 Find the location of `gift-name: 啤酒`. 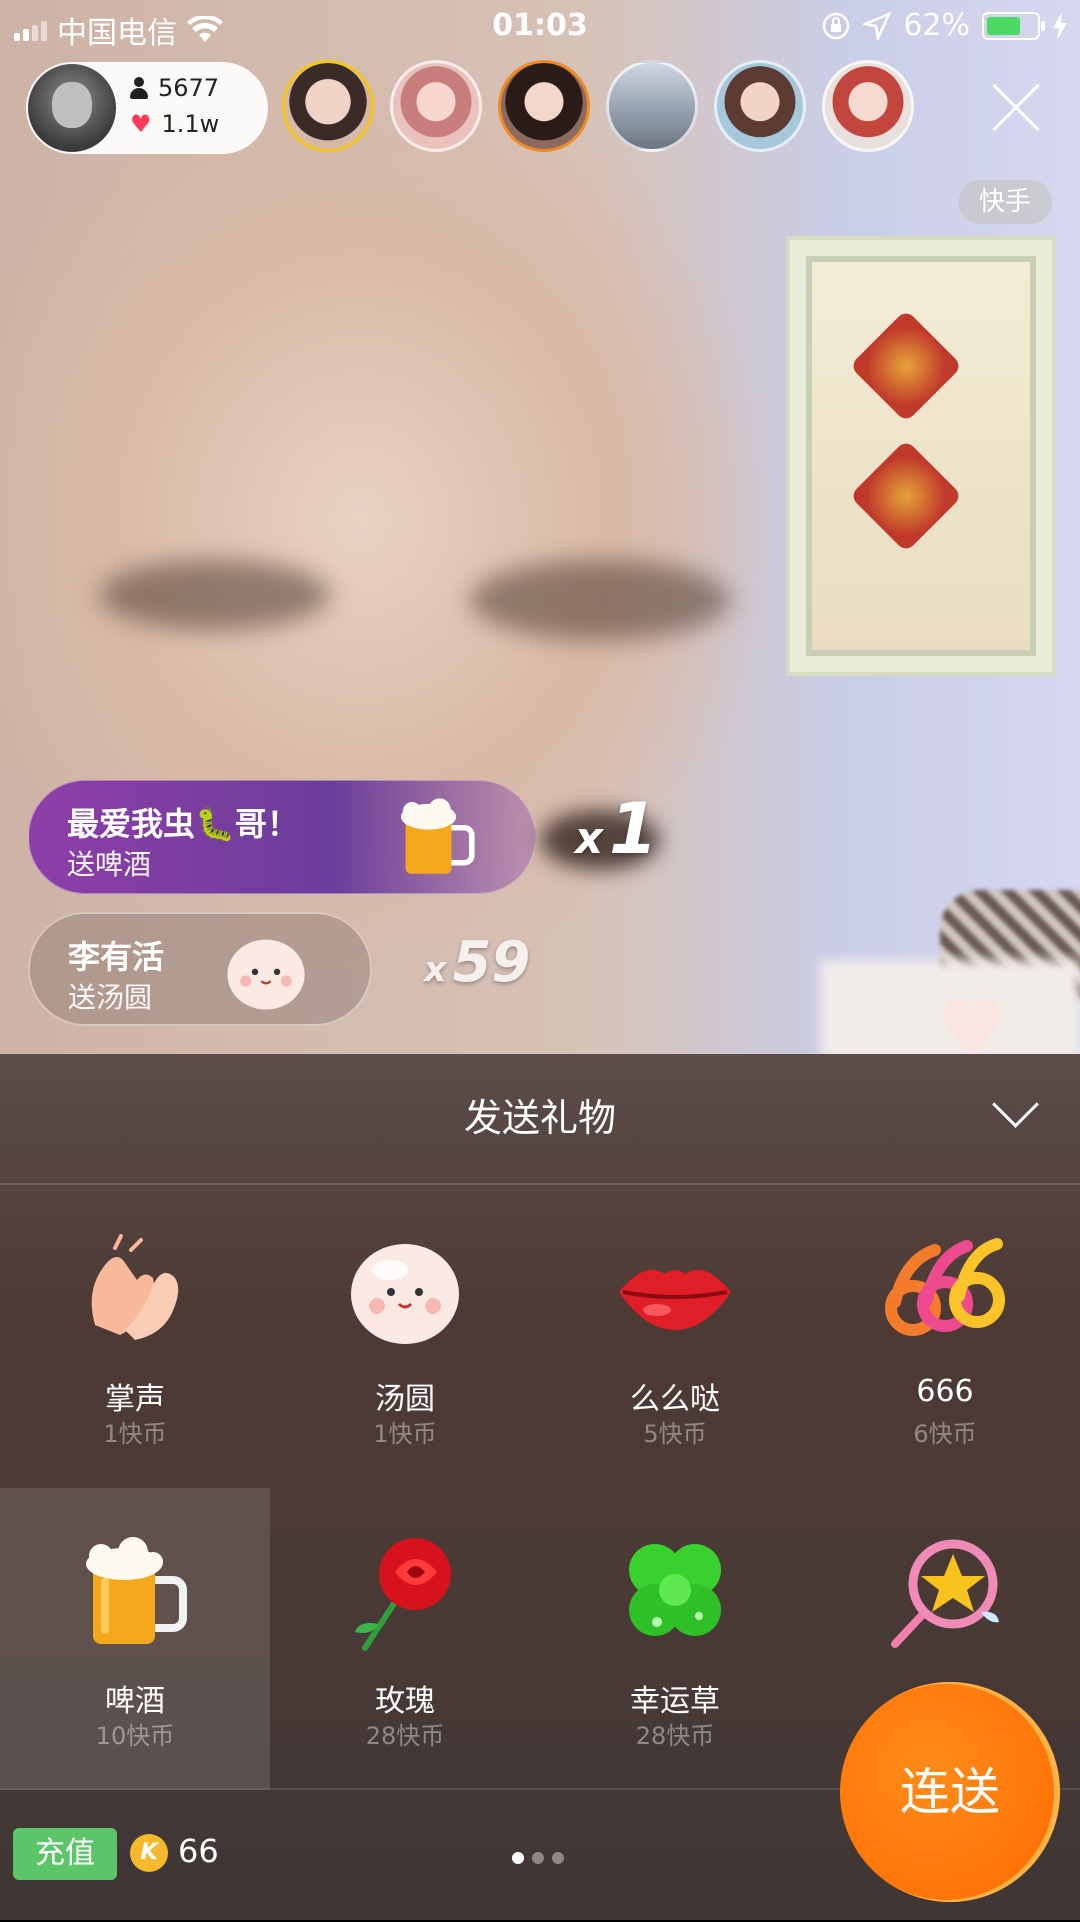

gift-name: 啤酒 is located at coordinates (135, 1701).